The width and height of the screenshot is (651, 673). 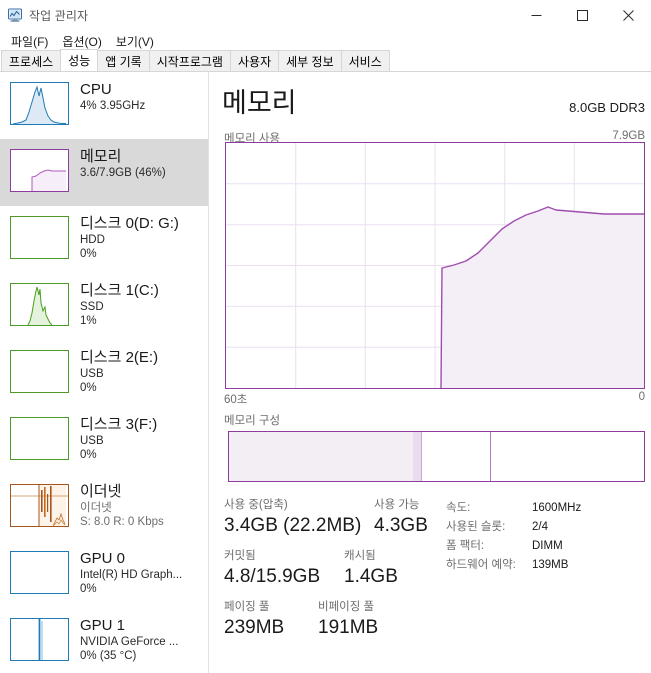 What do you see at coordinates (39, 572) in the screenshot?
I see `gpu0-thumbnail-graph` at bounding box center [39, 572].